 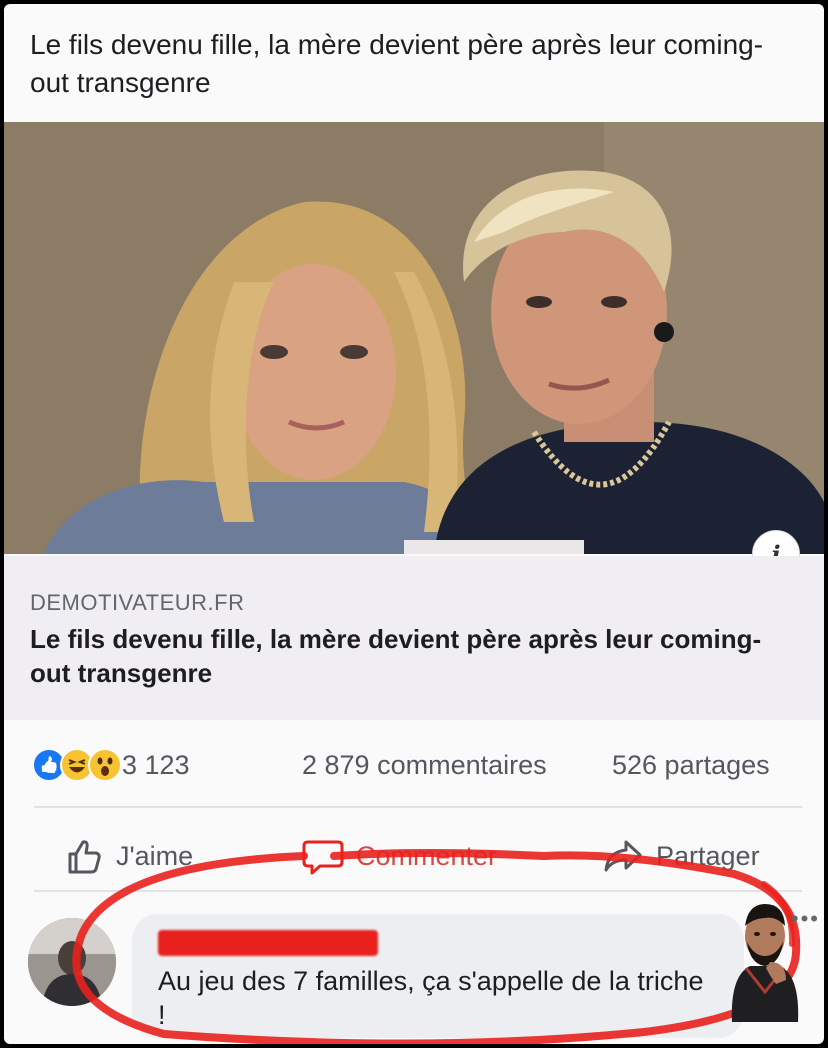 What do you see at coordinates (323, 857) in the screenshot?
I see `comment-bubble-icon` at bounding box center [323, 857].